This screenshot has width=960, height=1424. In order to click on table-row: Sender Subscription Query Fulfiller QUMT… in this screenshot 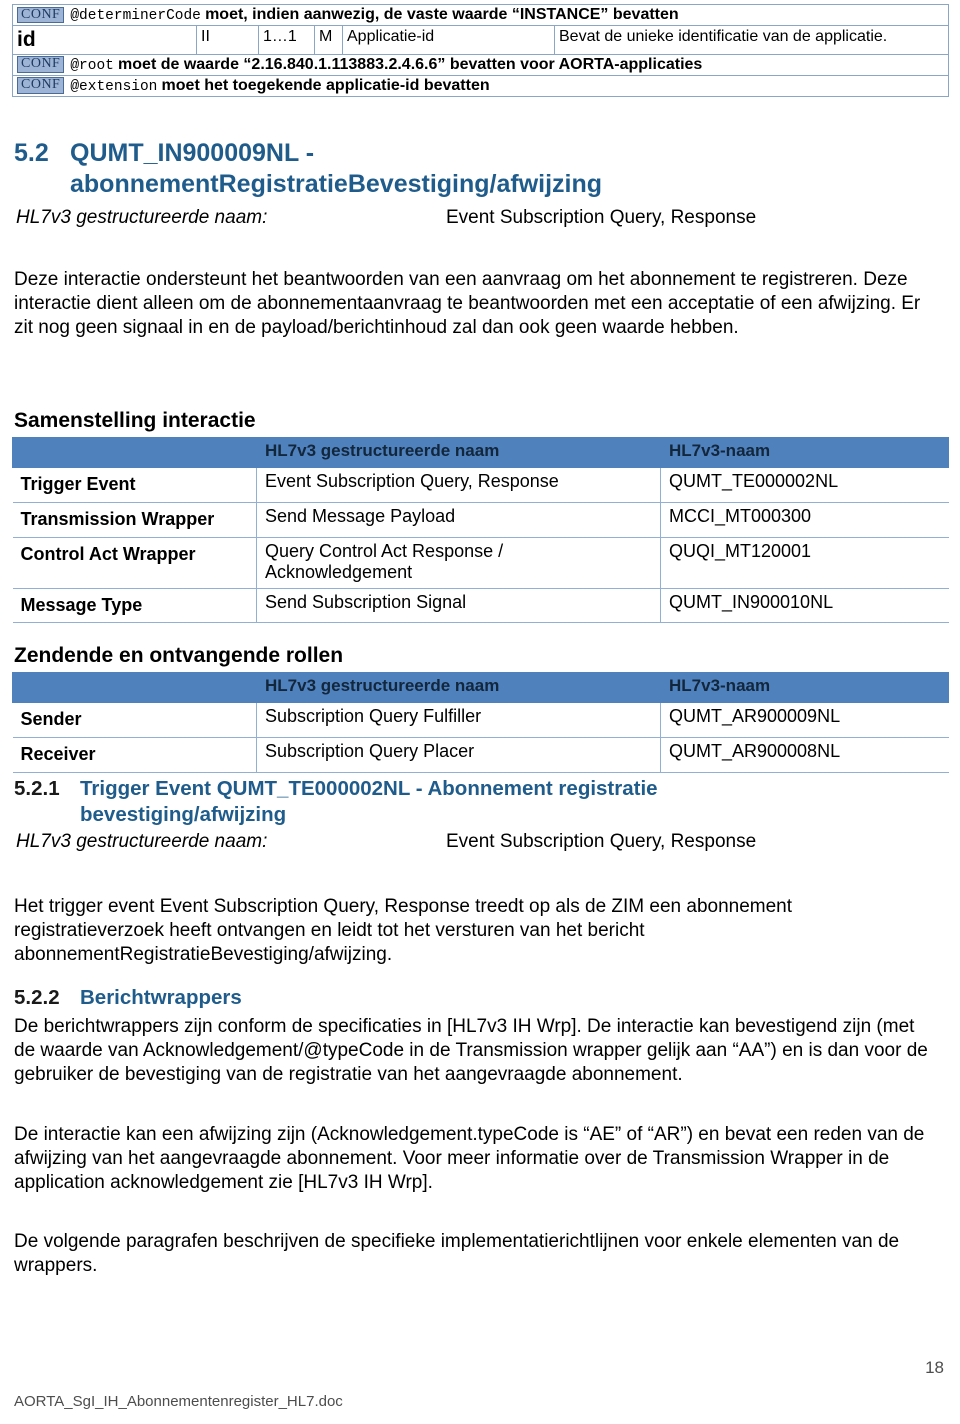, I will do `click(480, 720)`.